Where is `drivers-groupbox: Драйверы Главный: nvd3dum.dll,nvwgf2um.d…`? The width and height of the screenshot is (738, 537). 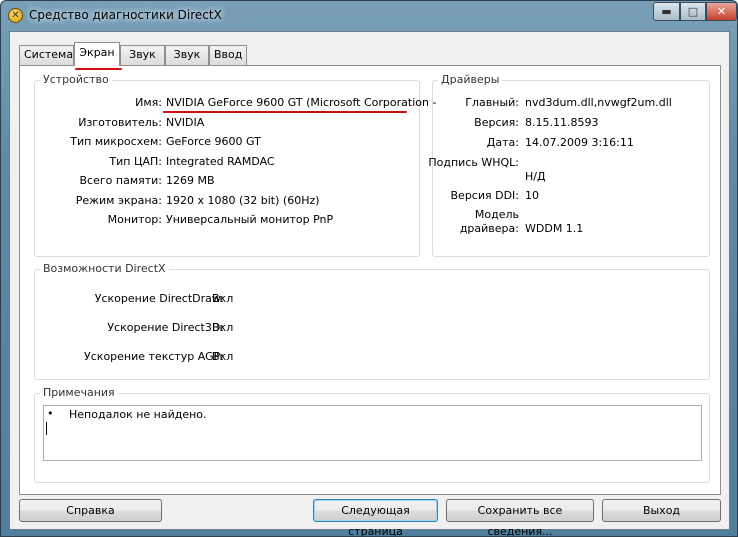 drivers-groupbox: Драйверы Главный: nvd3dum.dll,nvwgf2um.d… is located at coordinates (569, 165).